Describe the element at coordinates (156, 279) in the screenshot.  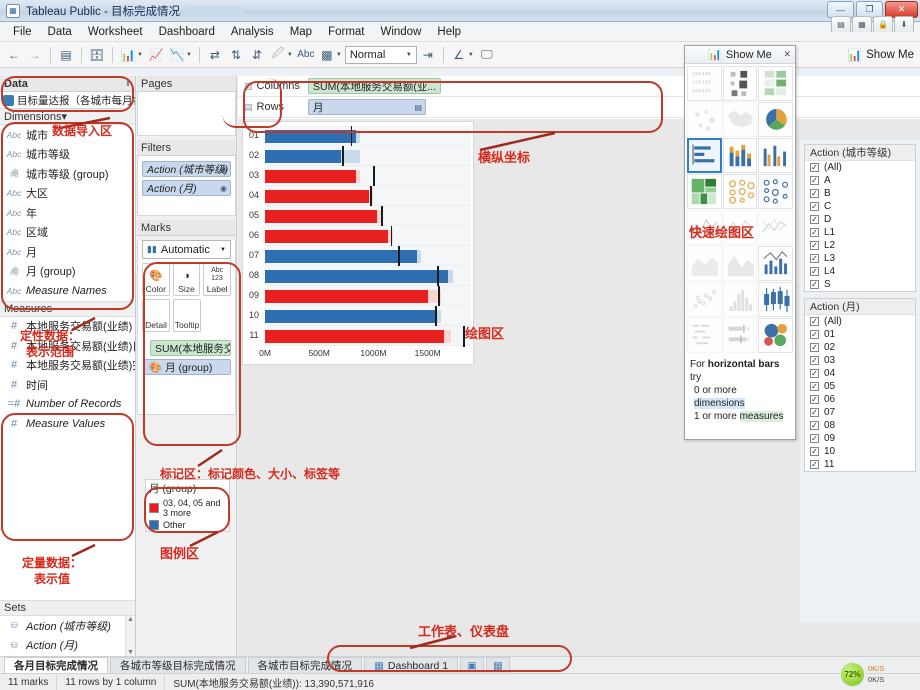
I see `color-button: 🎨 Color` at that location.